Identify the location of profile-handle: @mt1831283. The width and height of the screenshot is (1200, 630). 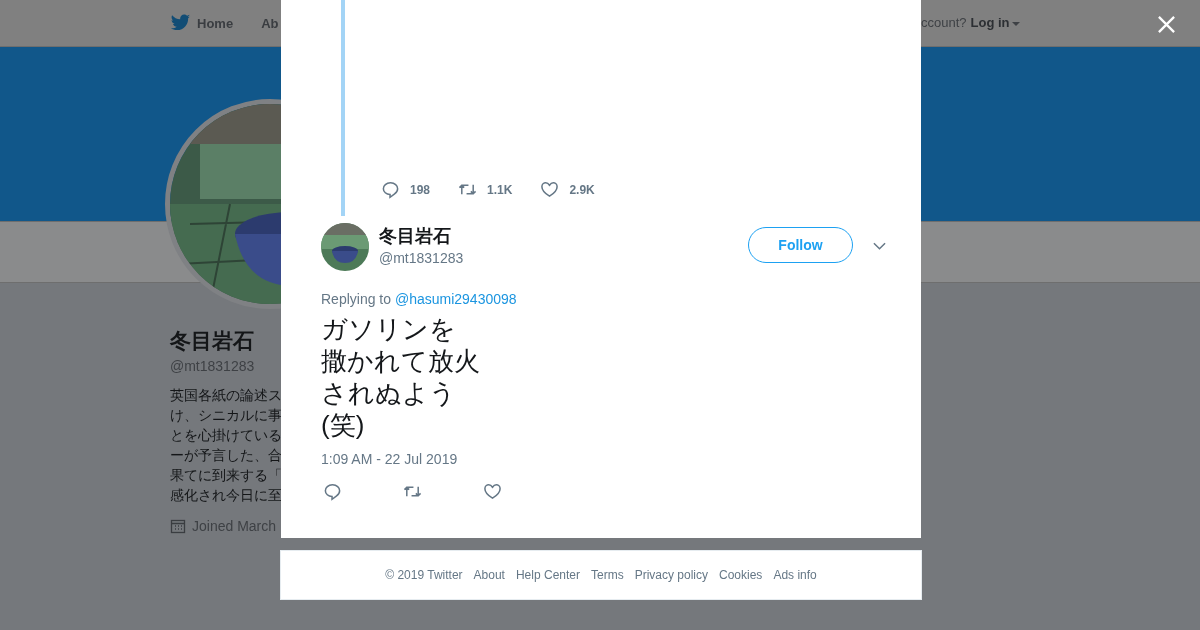
(212, 366).